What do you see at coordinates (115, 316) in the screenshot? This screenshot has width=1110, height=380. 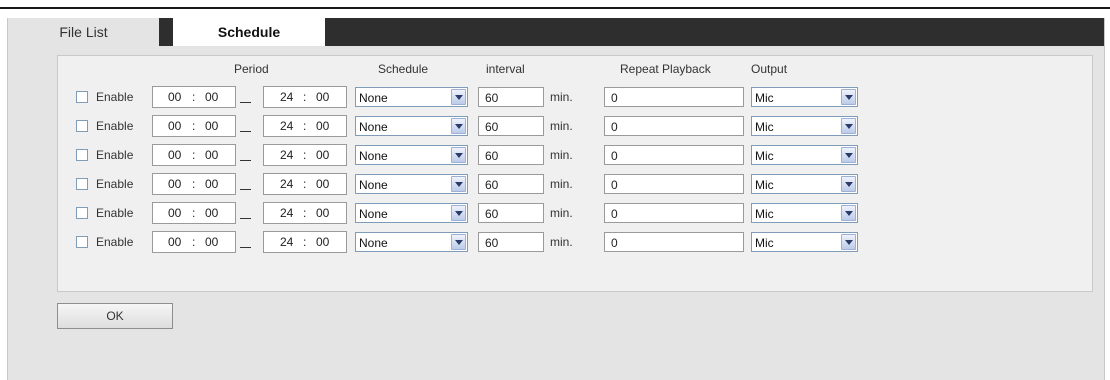 I see `ok-button: OK` at bounding box center [115, 316].